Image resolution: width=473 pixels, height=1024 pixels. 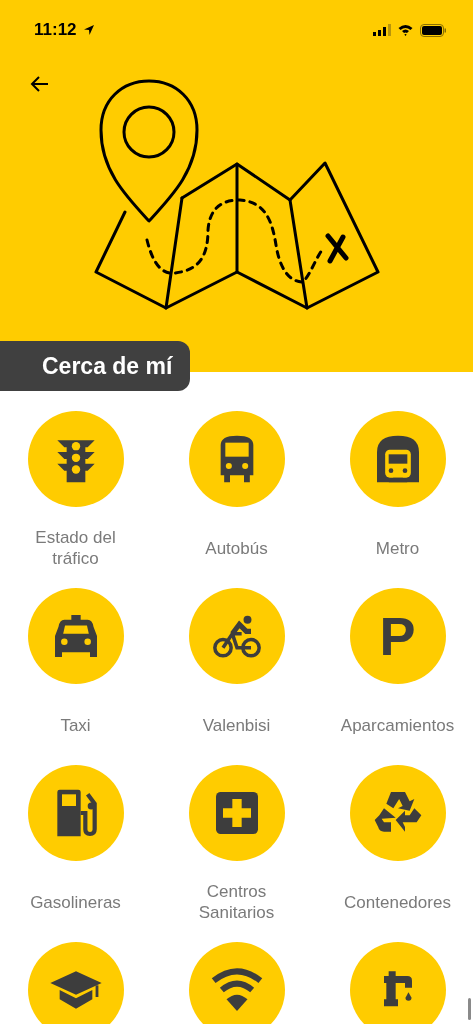 I want to click on battery-icon, so click(x=433, y=30).